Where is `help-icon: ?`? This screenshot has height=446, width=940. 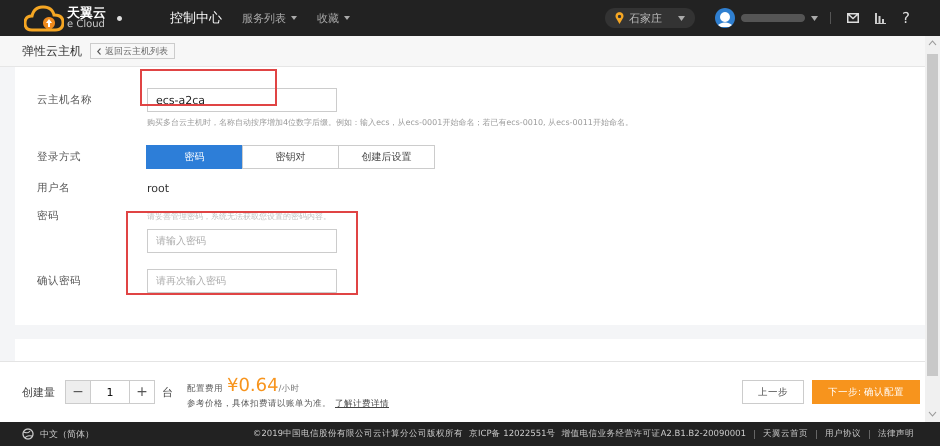
help-icon: ? is located at coordinates (906, 18).